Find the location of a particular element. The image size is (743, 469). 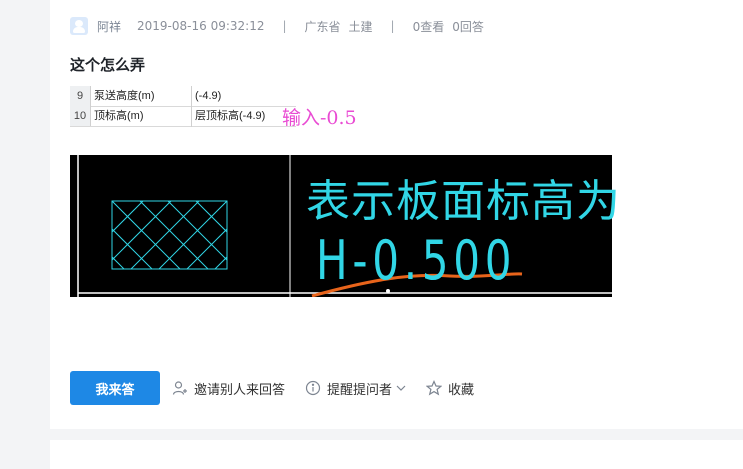

answer-button: 我来答 is located at coordinates (115, 388).